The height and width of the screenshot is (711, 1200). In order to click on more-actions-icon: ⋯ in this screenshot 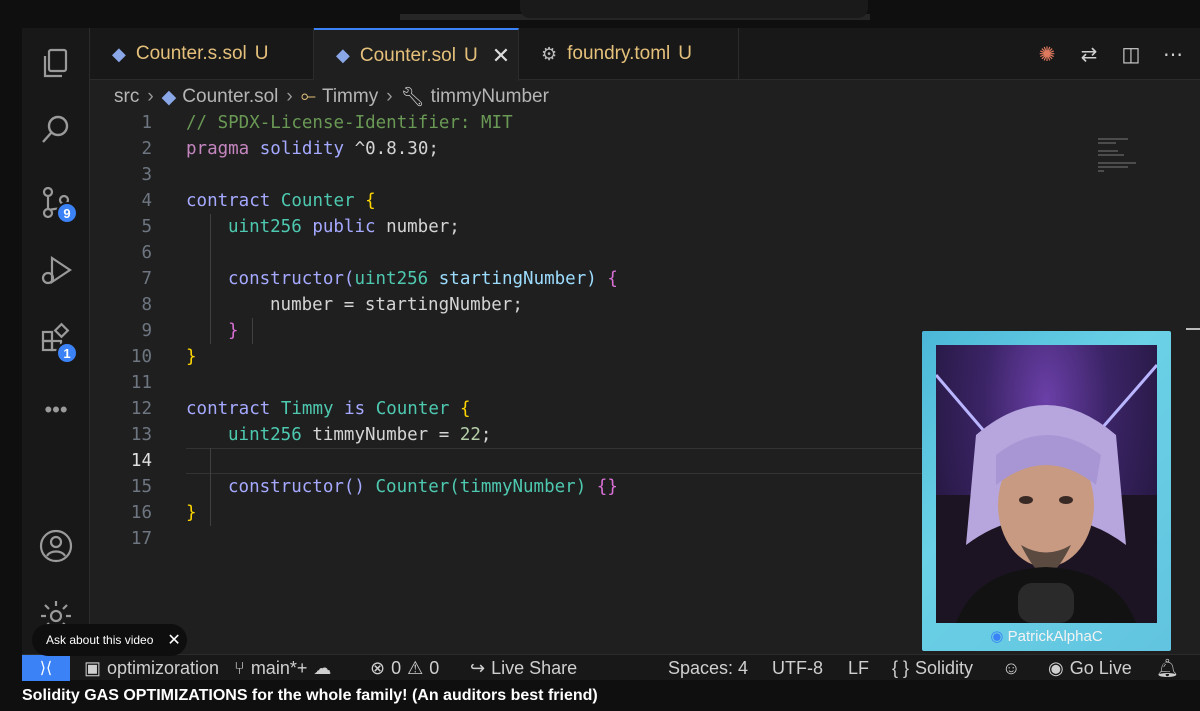, I will do `click(1173, 54)`.